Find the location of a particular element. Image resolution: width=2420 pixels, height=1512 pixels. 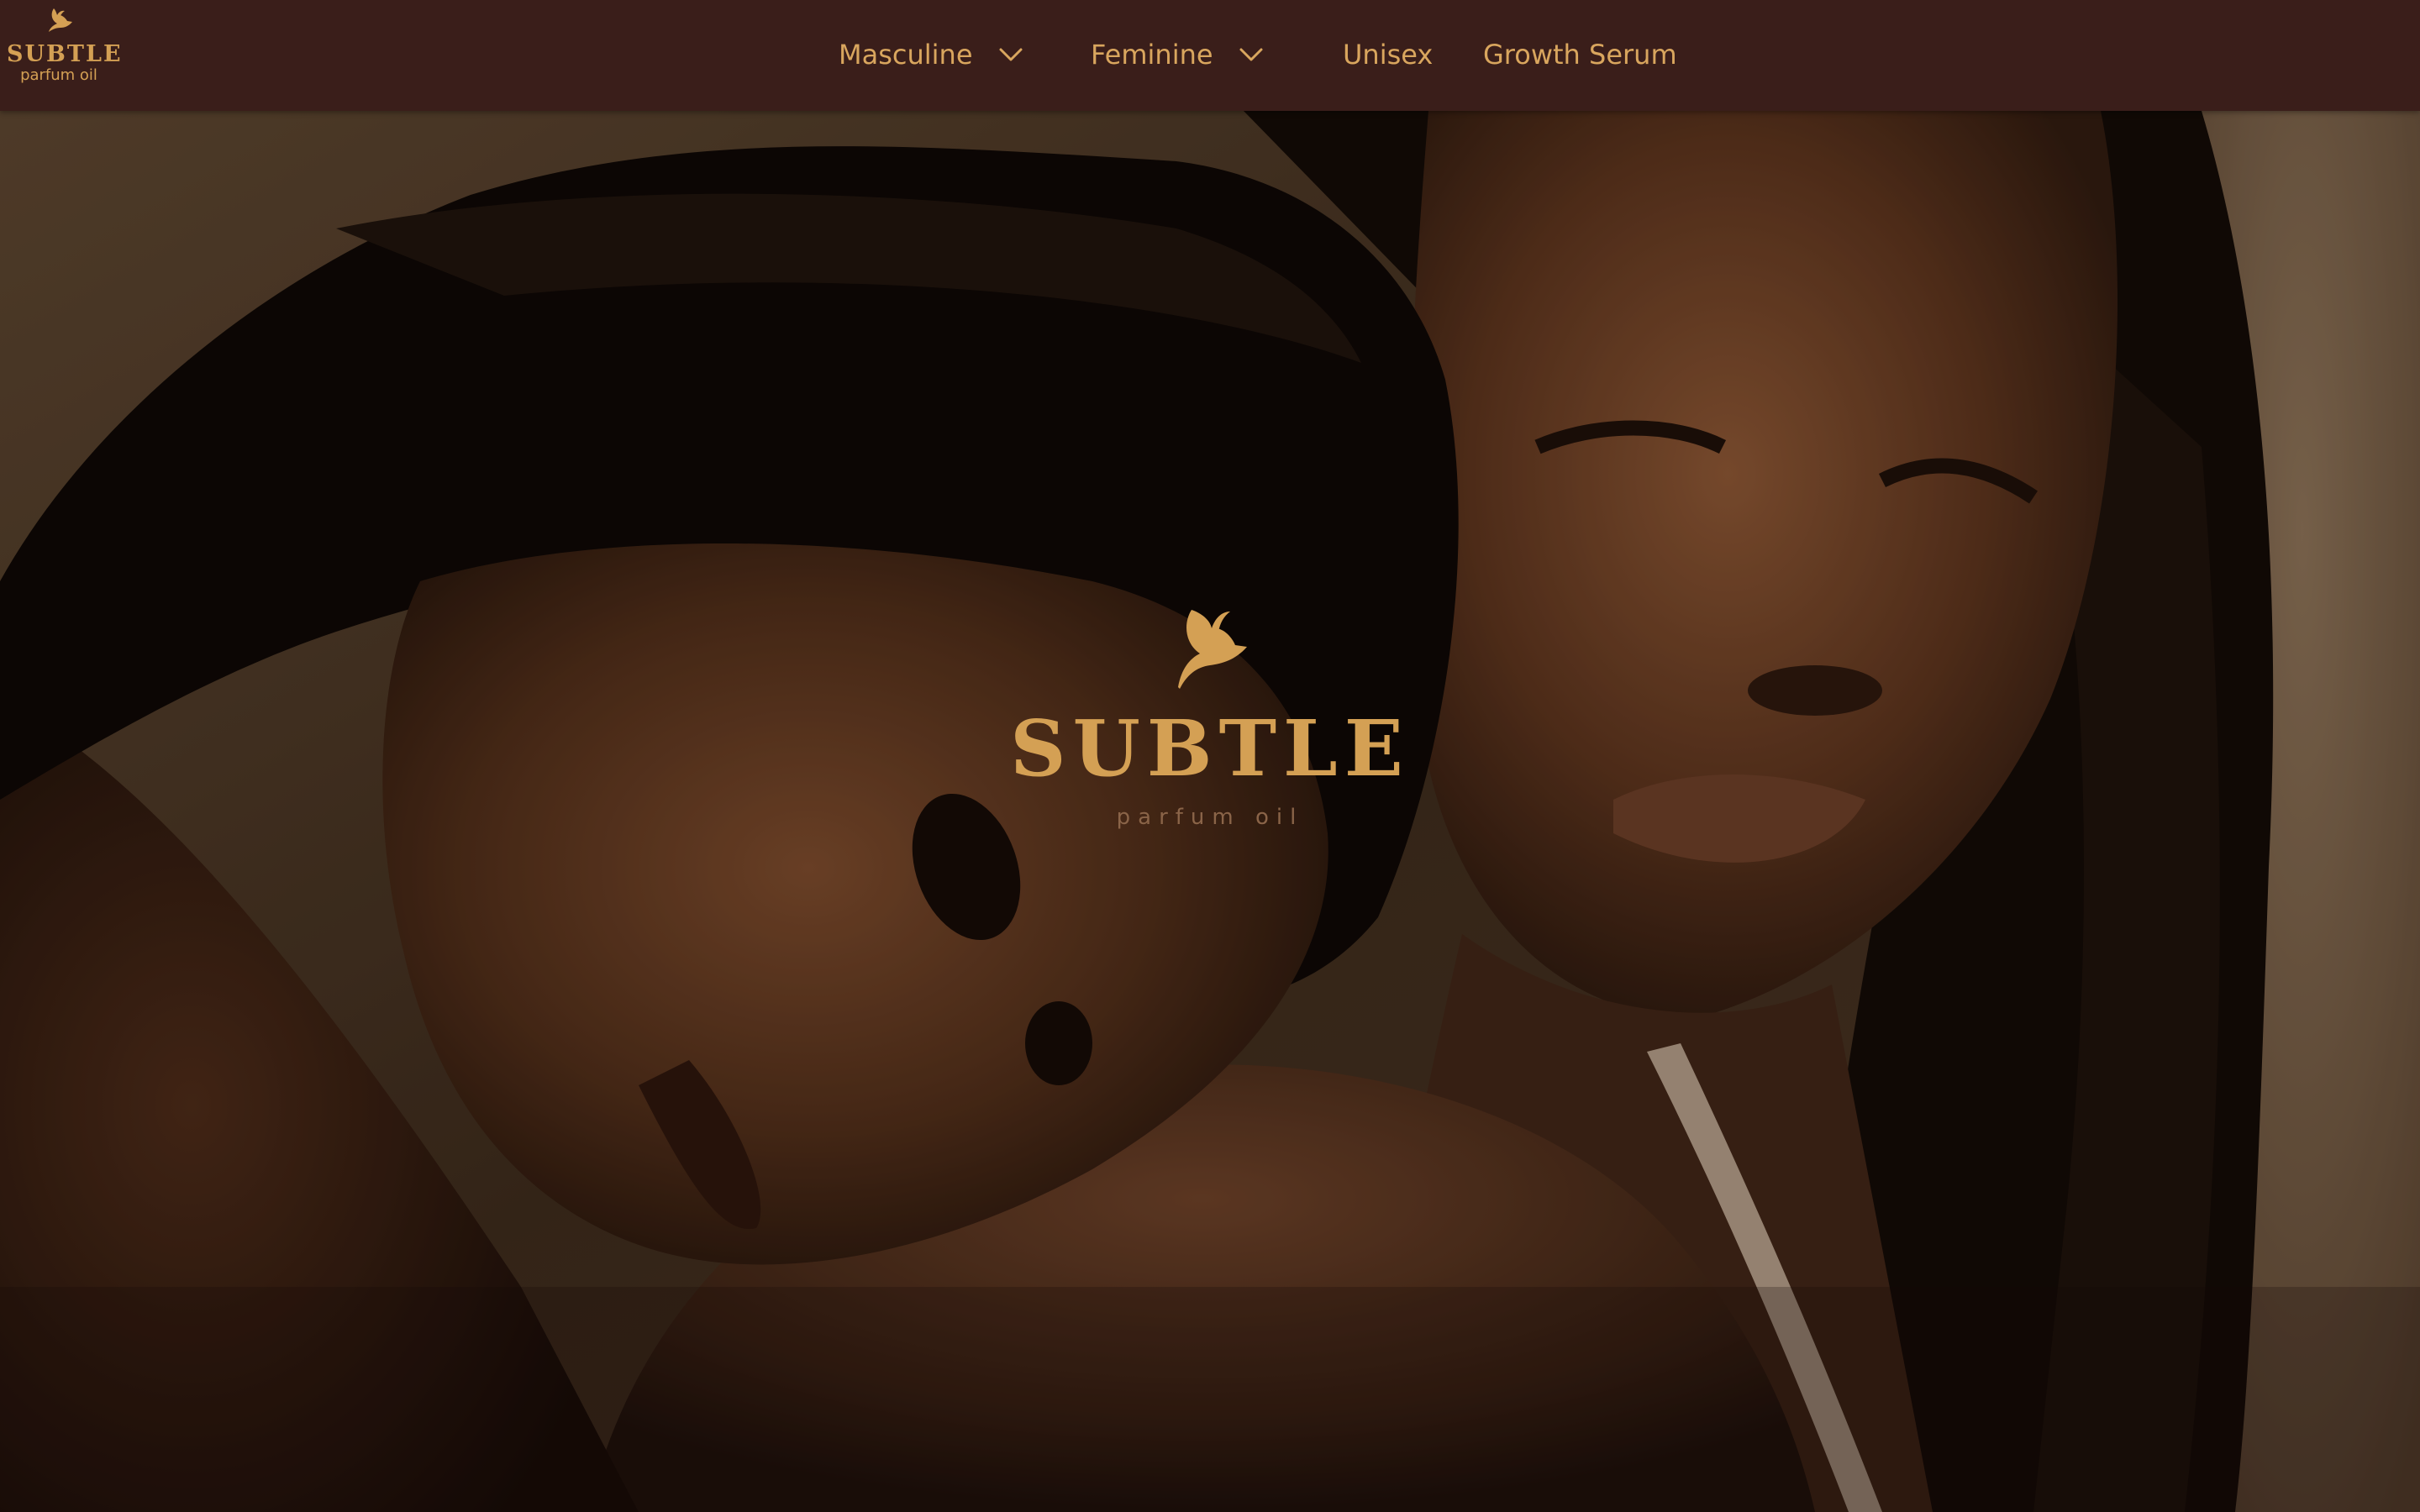

nav-item-label: Unisex is located at coordinates (1388, 55).